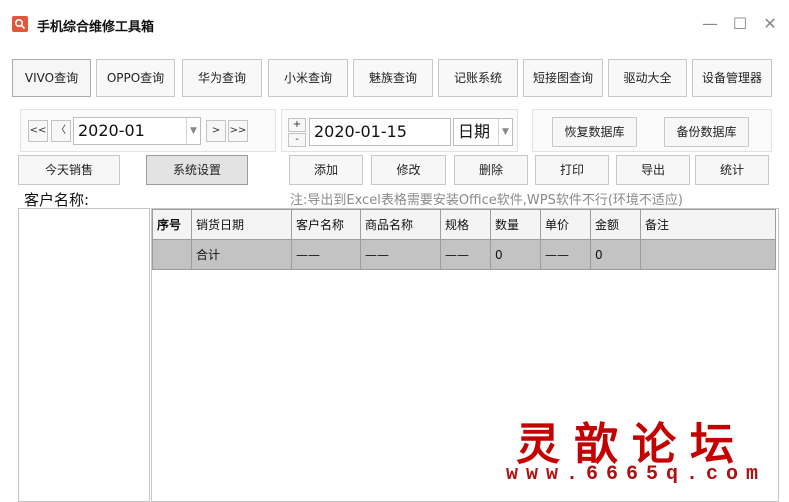  What do you see at coordinates (84, 355) in the screenshot?
I see `customer-list` at bounding box center [84, 355].